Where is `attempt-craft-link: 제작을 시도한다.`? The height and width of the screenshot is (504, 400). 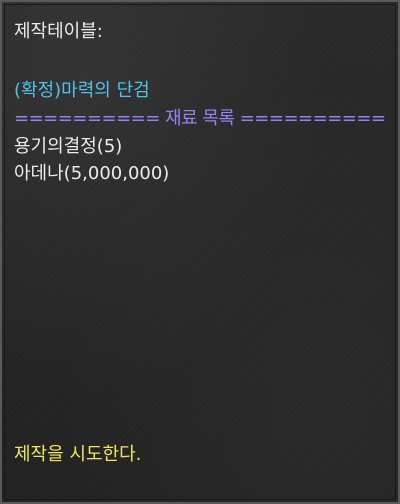
attempt-craft-link: 제작을 시도한다. is located at coordinates (77, 455).